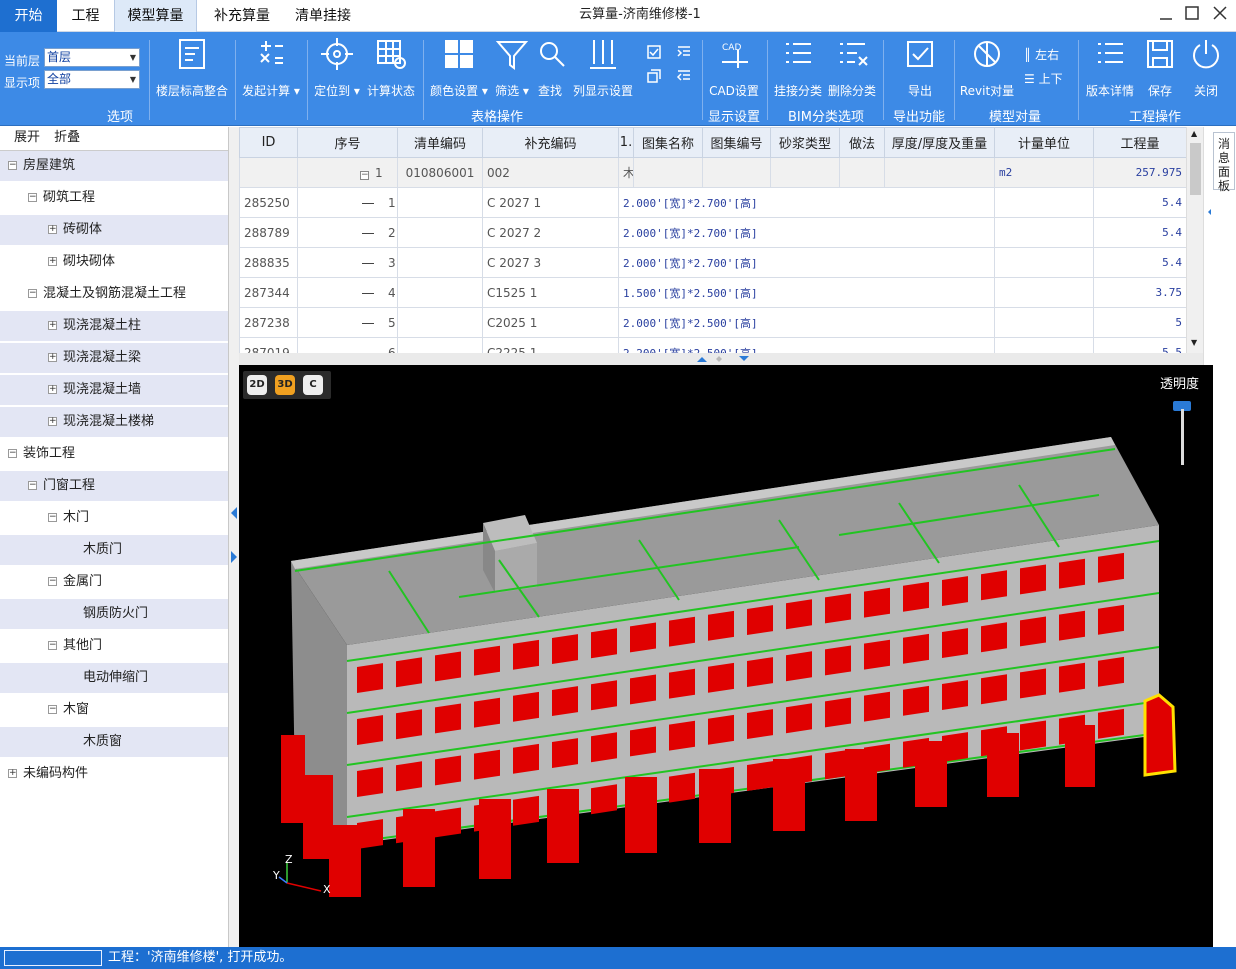  Describe the element at coordinates (114, 231) in the screenshot. I see `tree-node: + 砖砌体` at that location.